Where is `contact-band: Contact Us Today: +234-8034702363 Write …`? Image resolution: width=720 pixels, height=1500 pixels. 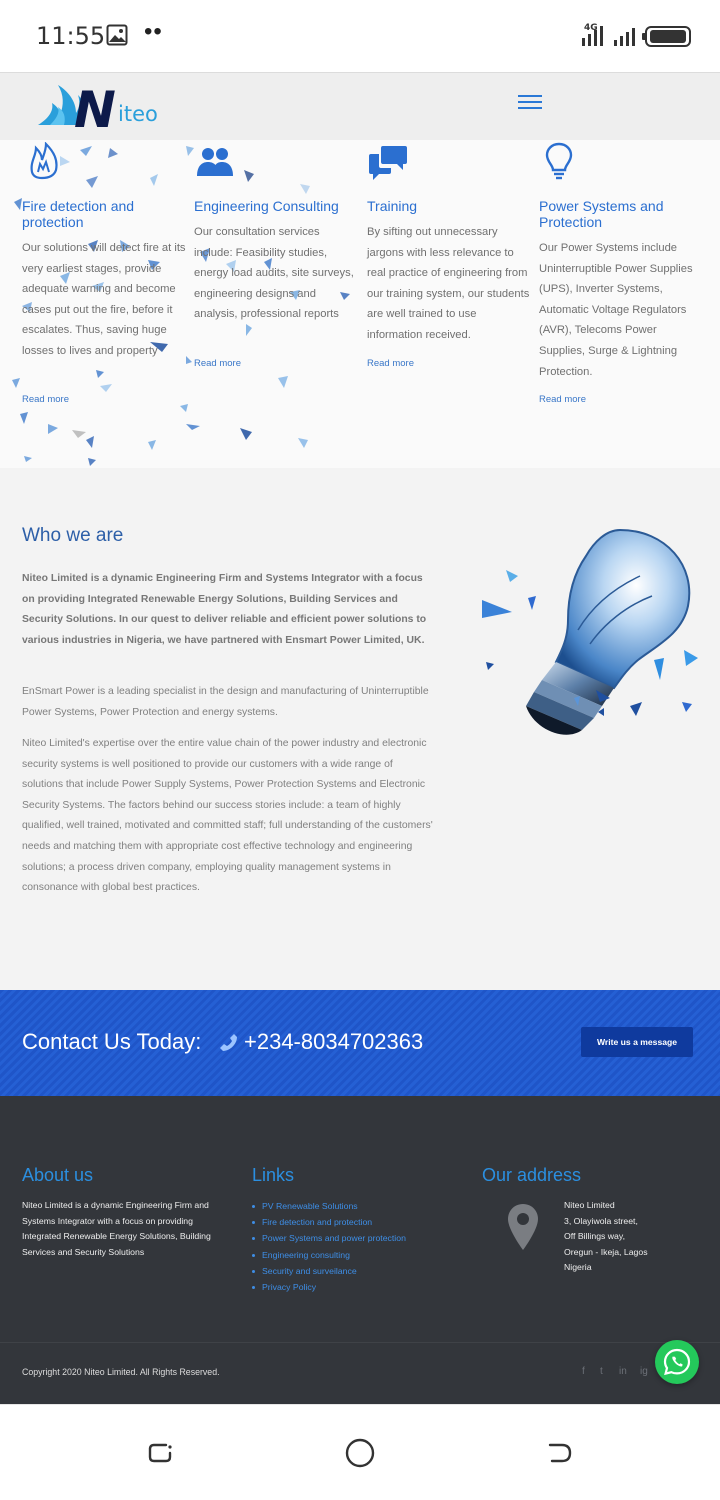
contact-band: Contact Us Today: +234-8034702363 Write … is located at coordinates (360, 1043).